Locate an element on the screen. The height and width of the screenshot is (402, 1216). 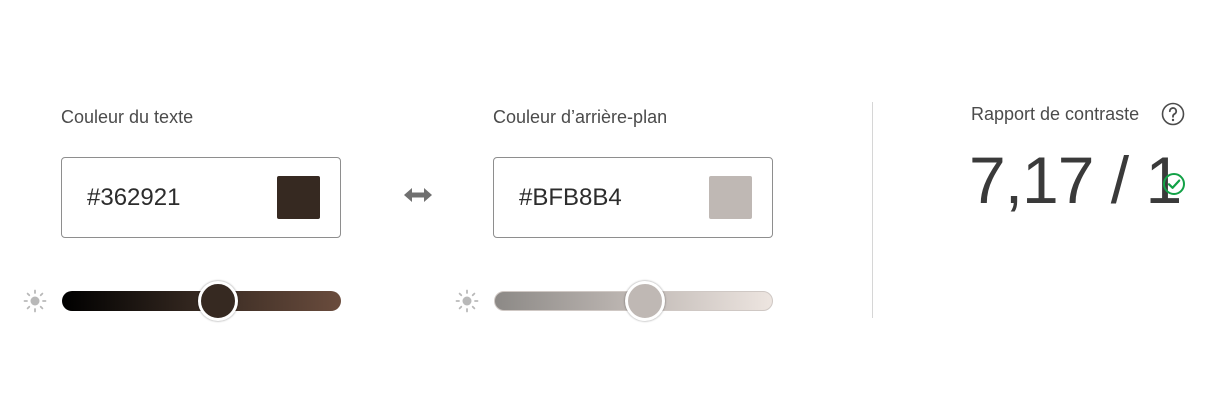
background-color-field is located at coordinates (633, 197).